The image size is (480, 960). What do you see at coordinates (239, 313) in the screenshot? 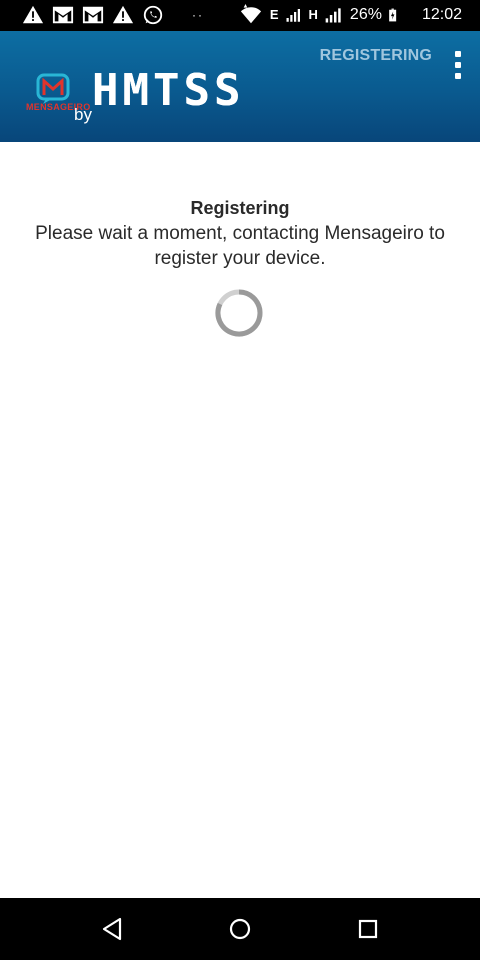
I see `loading-spinner-icon` at bounding box center [239, 313].